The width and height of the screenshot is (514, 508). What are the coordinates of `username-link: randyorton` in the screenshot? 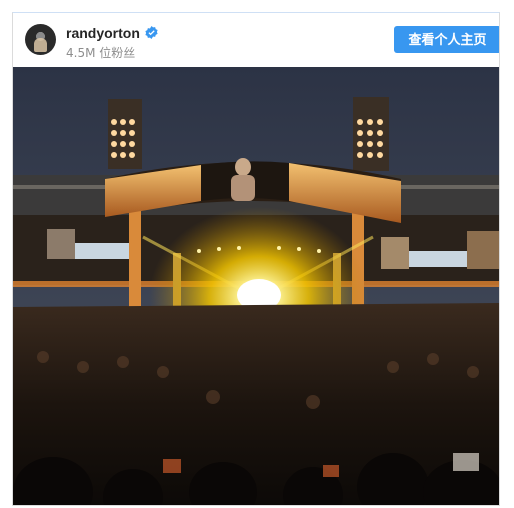 It's located at (103, 33).